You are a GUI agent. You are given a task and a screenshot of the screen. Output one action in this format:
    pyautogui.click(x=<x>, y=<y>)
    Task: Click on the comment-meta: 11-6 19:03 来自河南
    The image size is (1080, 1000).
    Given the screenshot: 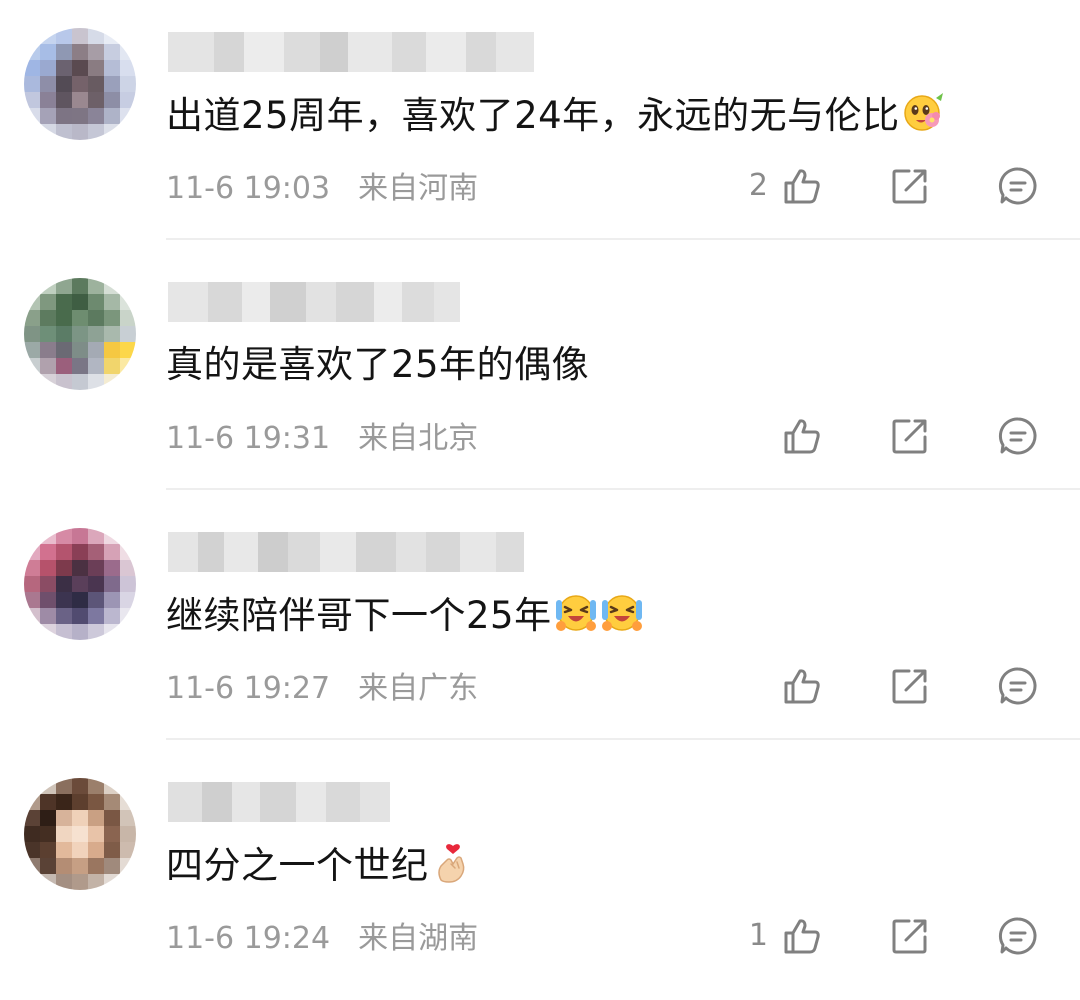 What is the action you would take?
    pyautogui.click(x=322, y=189)
    